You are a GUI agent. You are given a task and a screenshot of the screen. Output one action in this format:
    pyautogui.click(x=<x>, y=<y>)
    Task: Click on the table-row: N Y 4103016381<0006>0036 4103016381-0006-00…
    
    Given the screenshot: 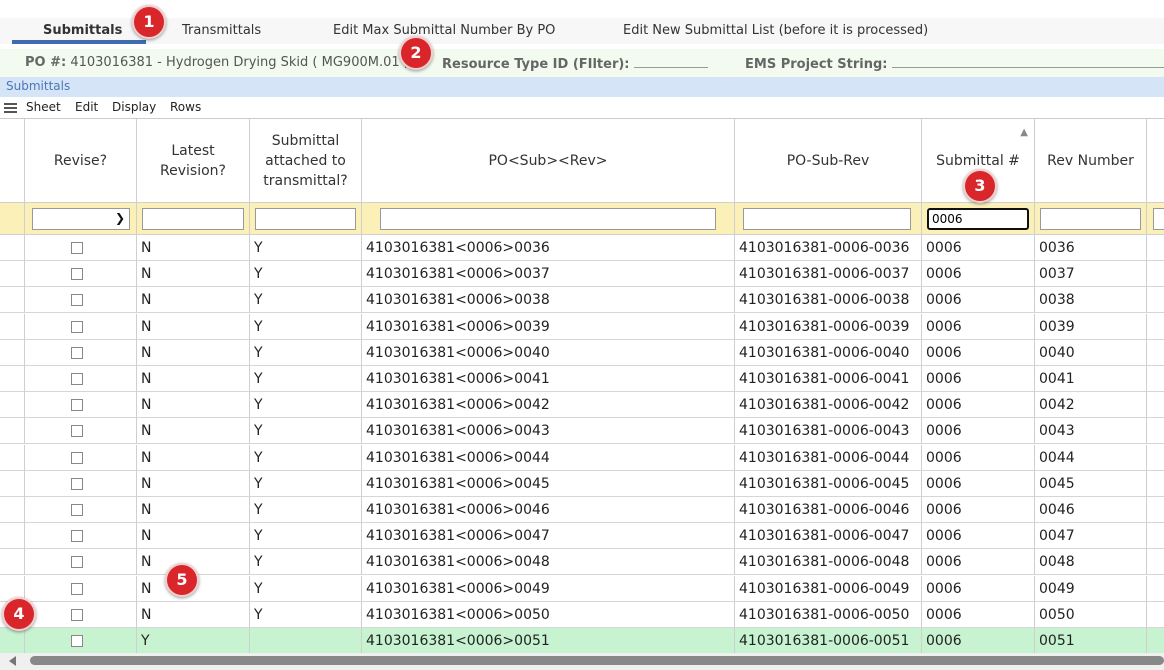 What is the action you would take?
    pyautogui.click(x=582, y=248)
    